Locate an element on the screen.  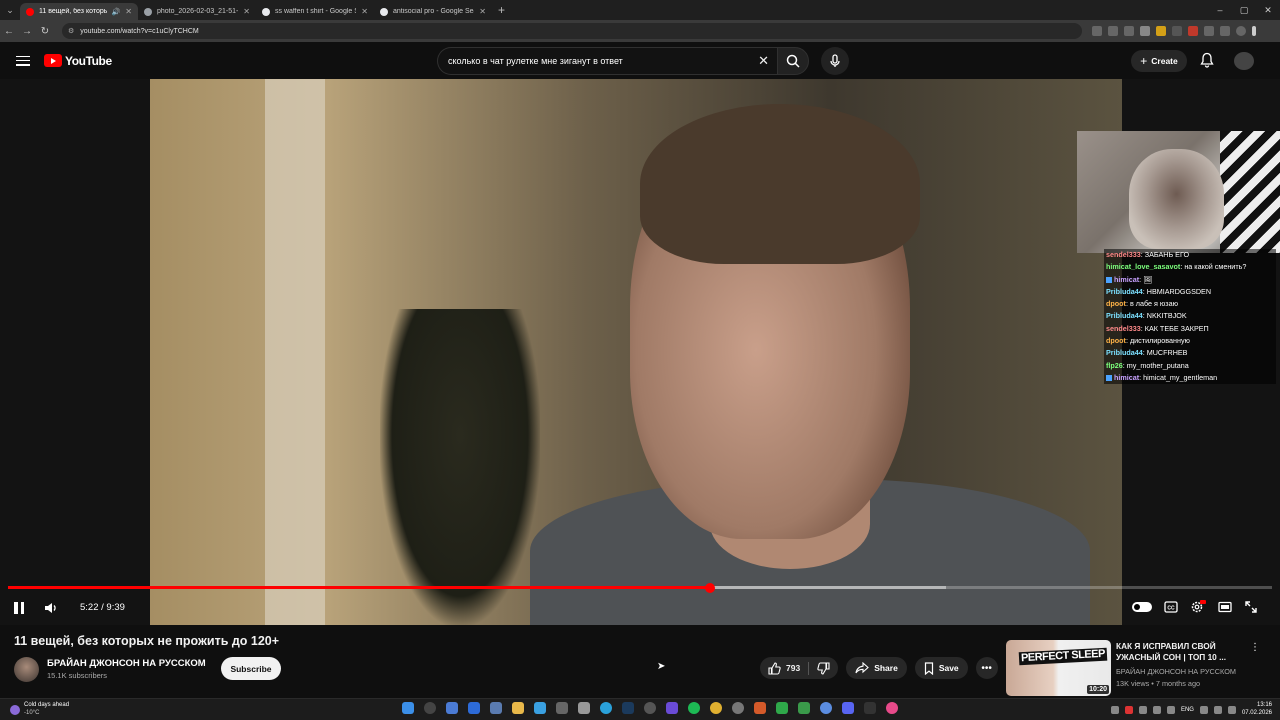
recommended-thumbnail: PERFECT SLEEP 10:20 is located at coordinates (1058, 668).